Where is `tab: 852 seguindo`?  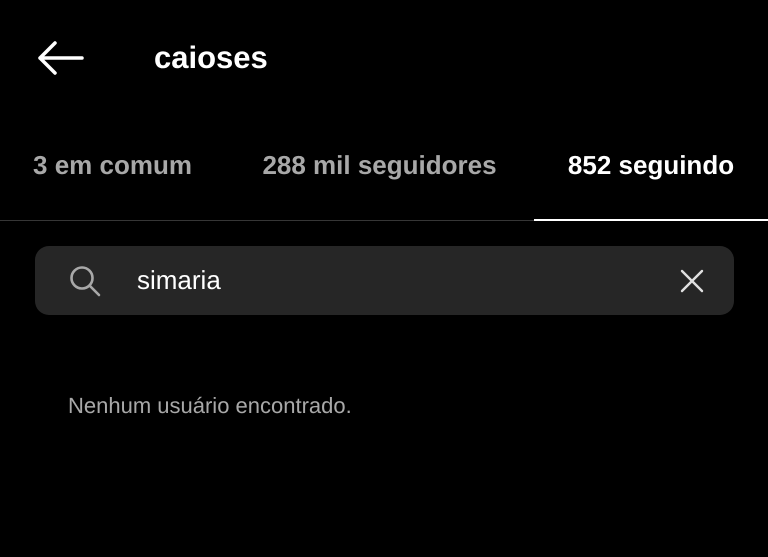
tab: 852 seguindo is located at coordinates (651, 168).